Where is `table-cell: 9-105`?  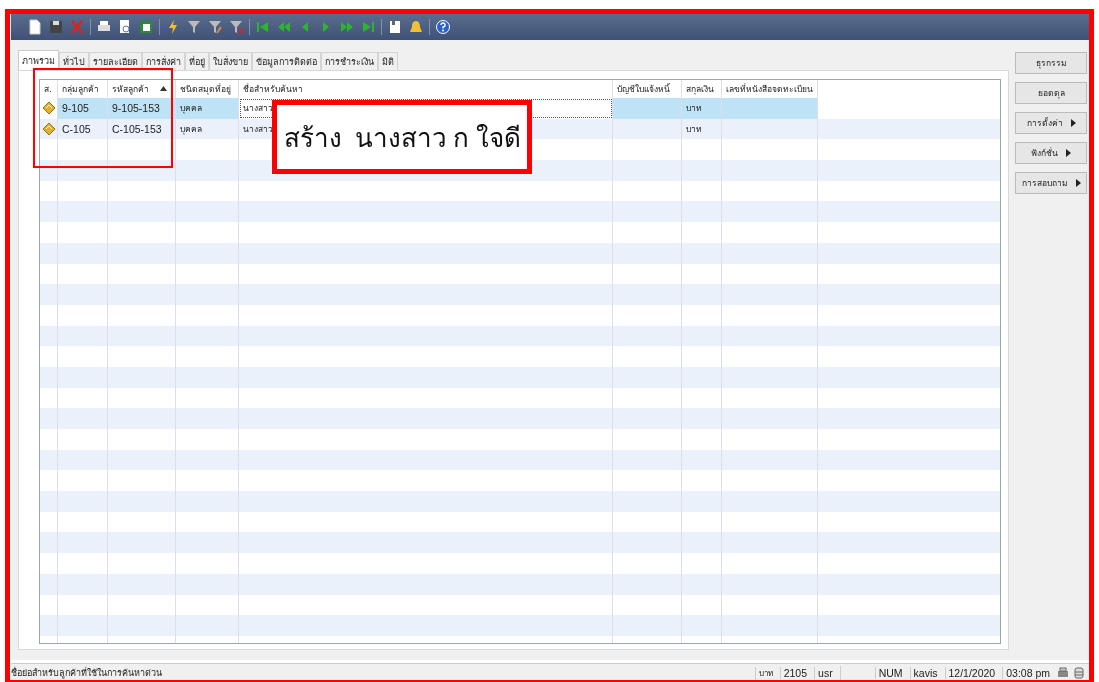 table-cell: 9-105 is located at coordinates (75, 108).